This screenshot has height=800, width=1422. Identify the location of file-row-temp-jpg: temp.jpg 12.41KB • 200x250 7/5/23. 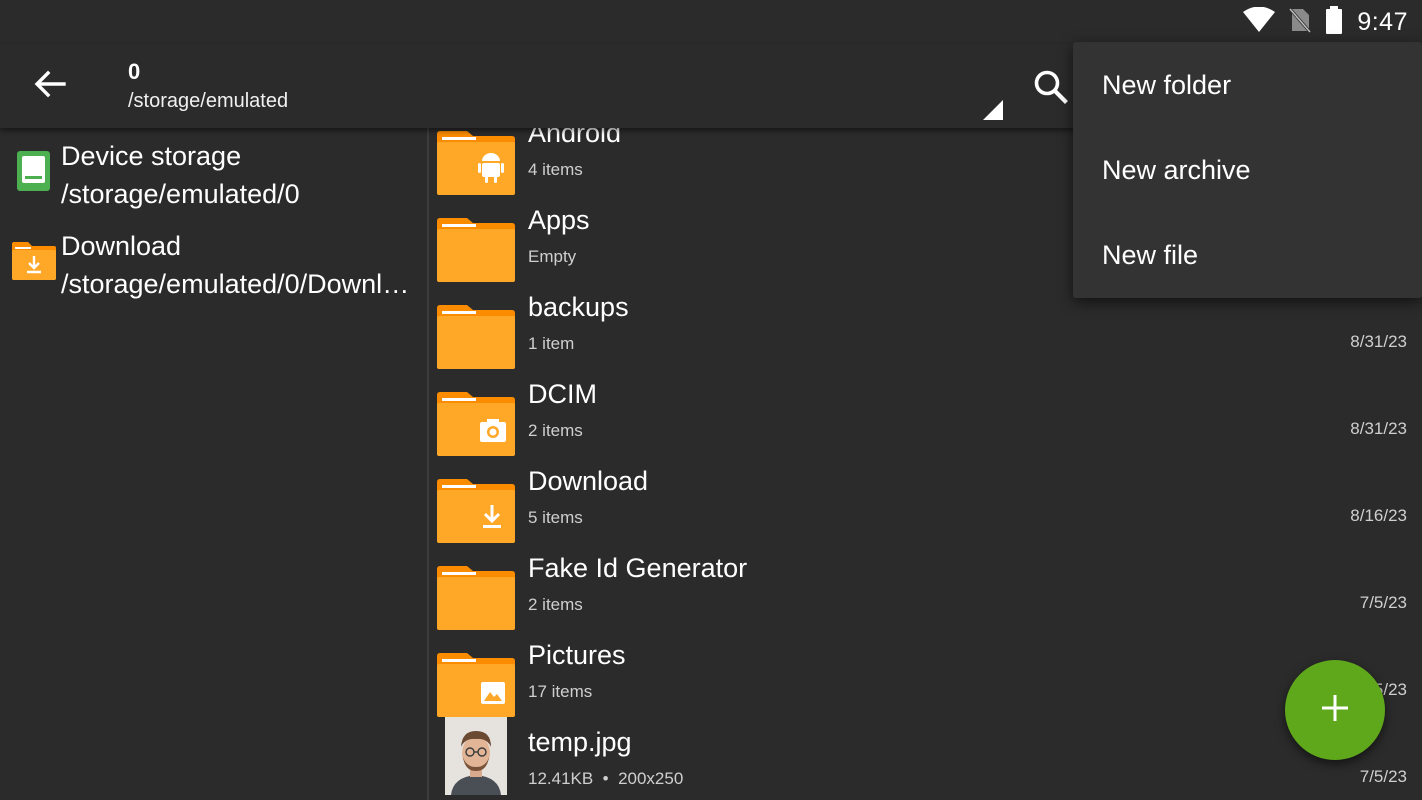
(925, 758).